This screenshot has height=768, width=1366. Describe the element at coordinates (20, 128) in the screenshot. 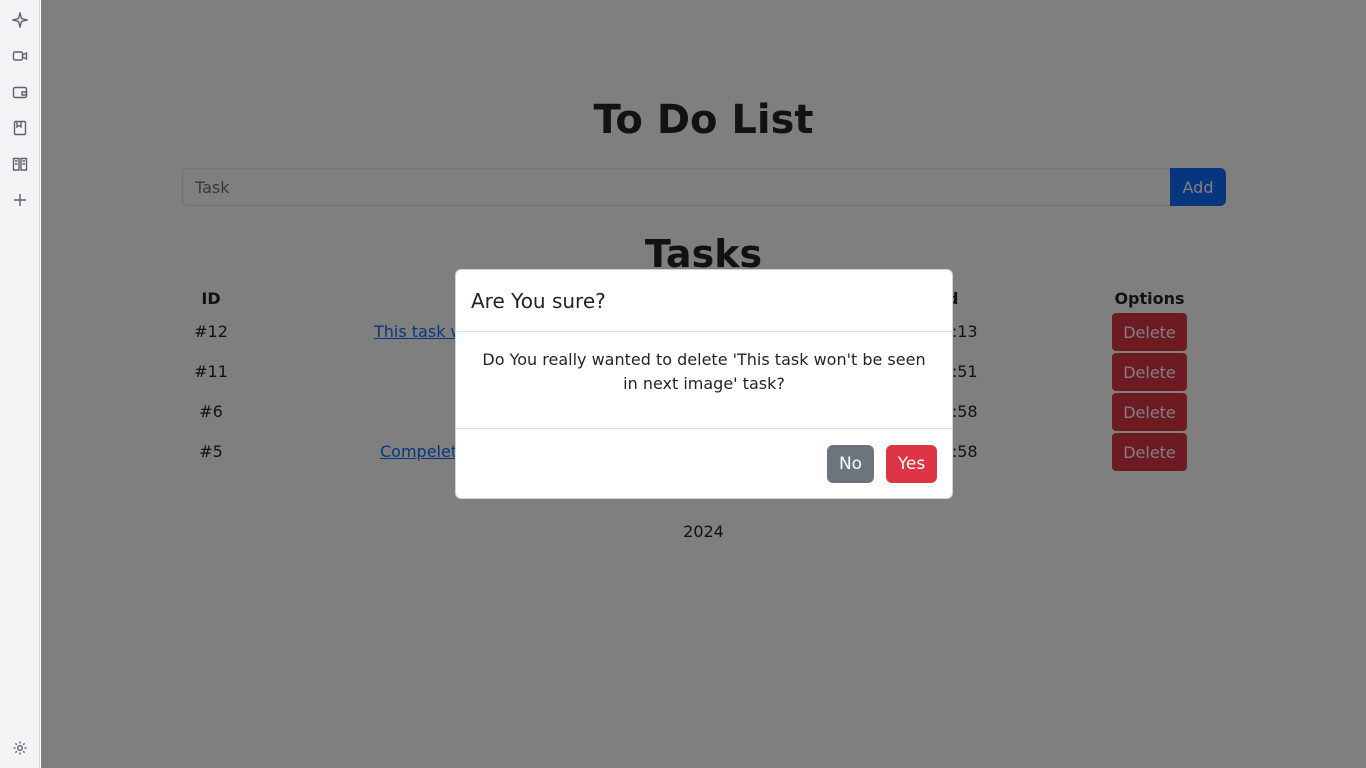

I see `bookmark-icon` at that location.